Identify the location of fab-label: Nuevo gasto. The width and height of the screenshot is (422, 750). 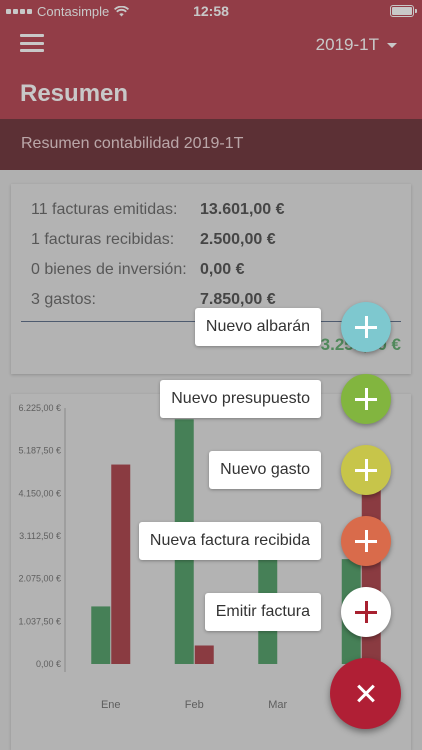
(265, 470).